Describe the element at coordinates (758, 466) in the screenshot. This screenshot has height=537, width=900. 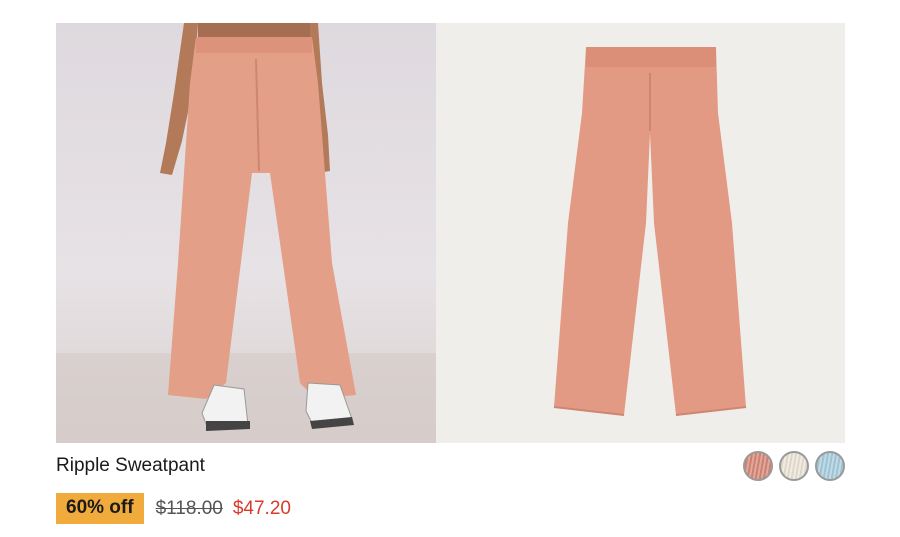
I see `swatch-salmon` at that location.